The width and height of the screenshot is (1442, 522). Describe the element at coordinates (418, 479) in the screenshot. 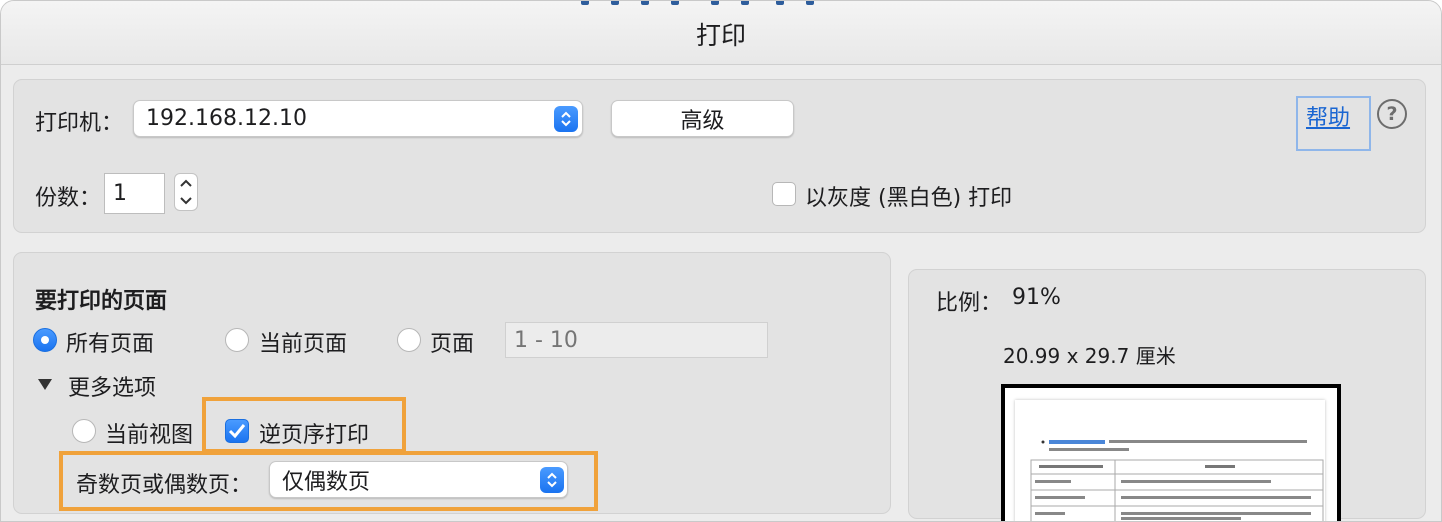

I see `odd-even-select: 仅偶数页` at that location.